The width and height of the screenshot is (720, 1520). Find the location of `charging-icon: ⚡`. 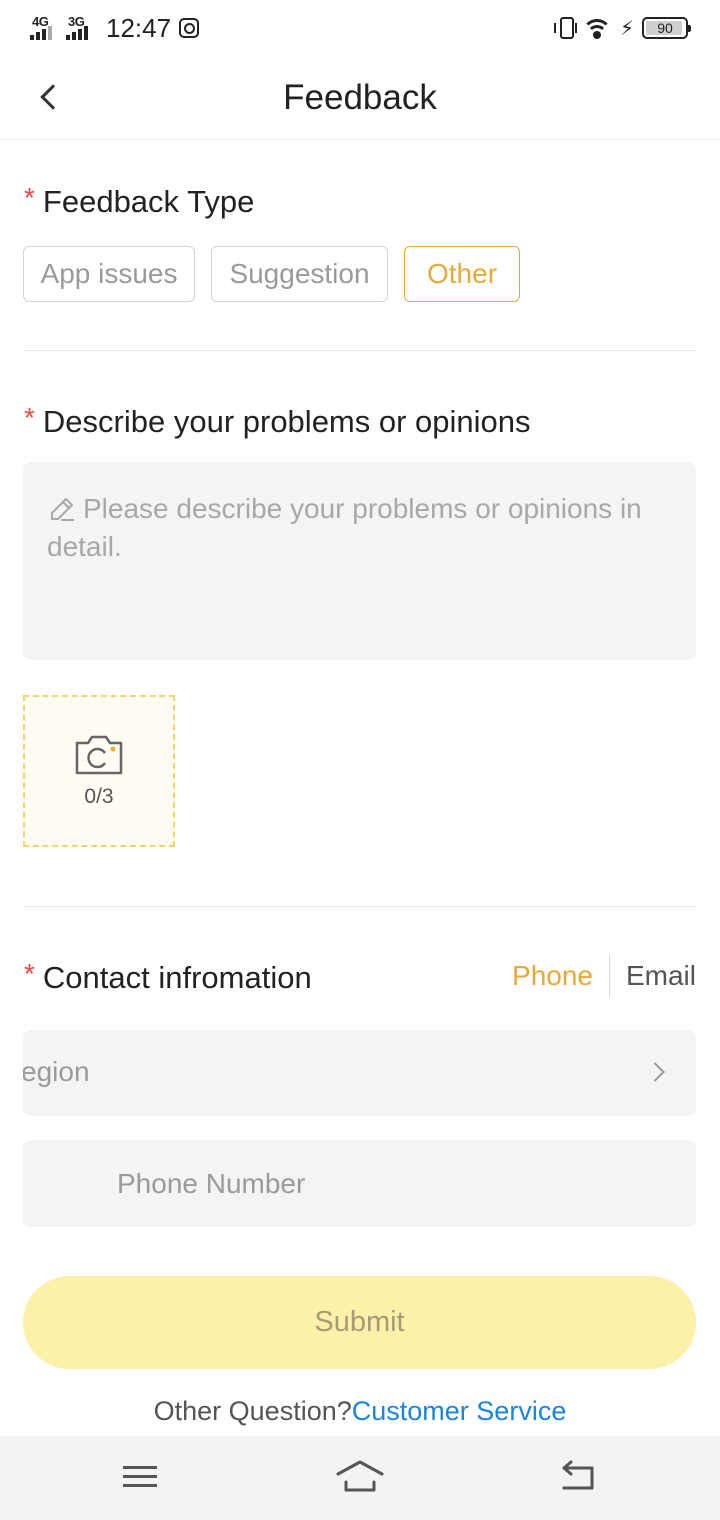

charging-icon: ⚡ is located at coordinates (626, 28).